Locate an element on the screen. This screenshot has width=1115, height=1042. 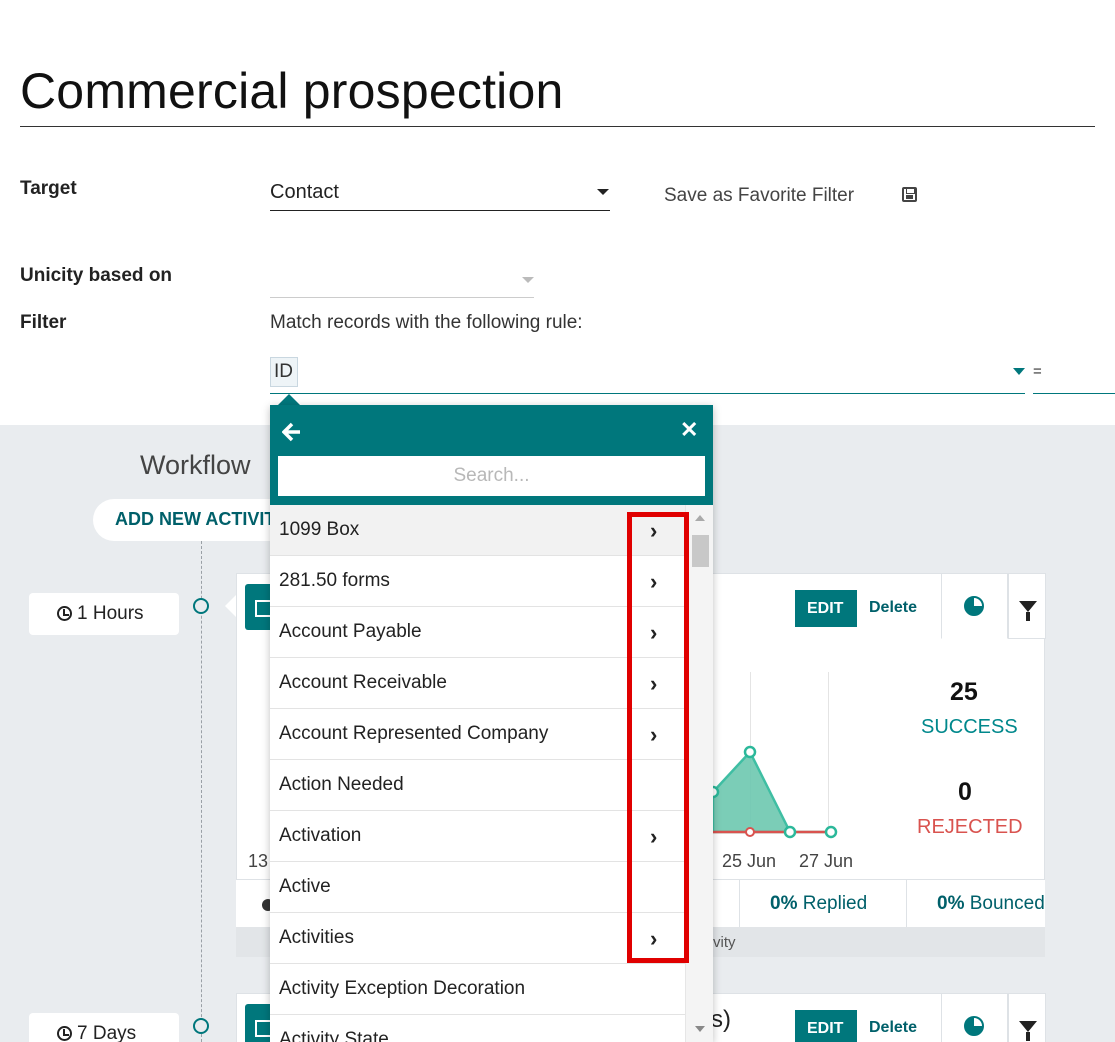
replied-pct: 0% is located at coordinates (784, 903).